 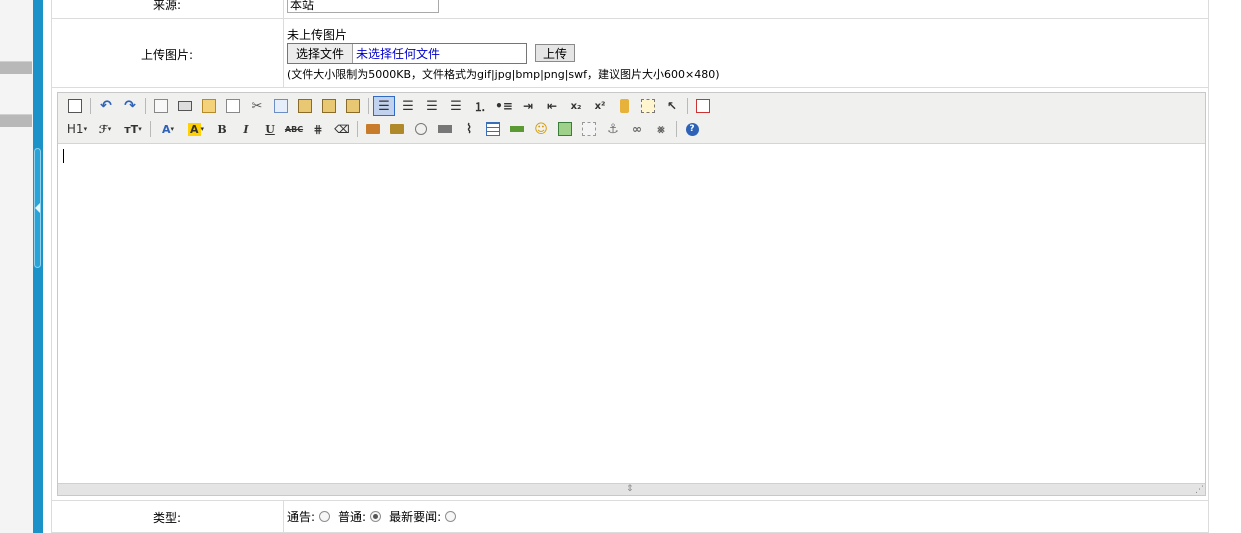 I want to click on upload-button: 上传, so click(x=555, y=53).